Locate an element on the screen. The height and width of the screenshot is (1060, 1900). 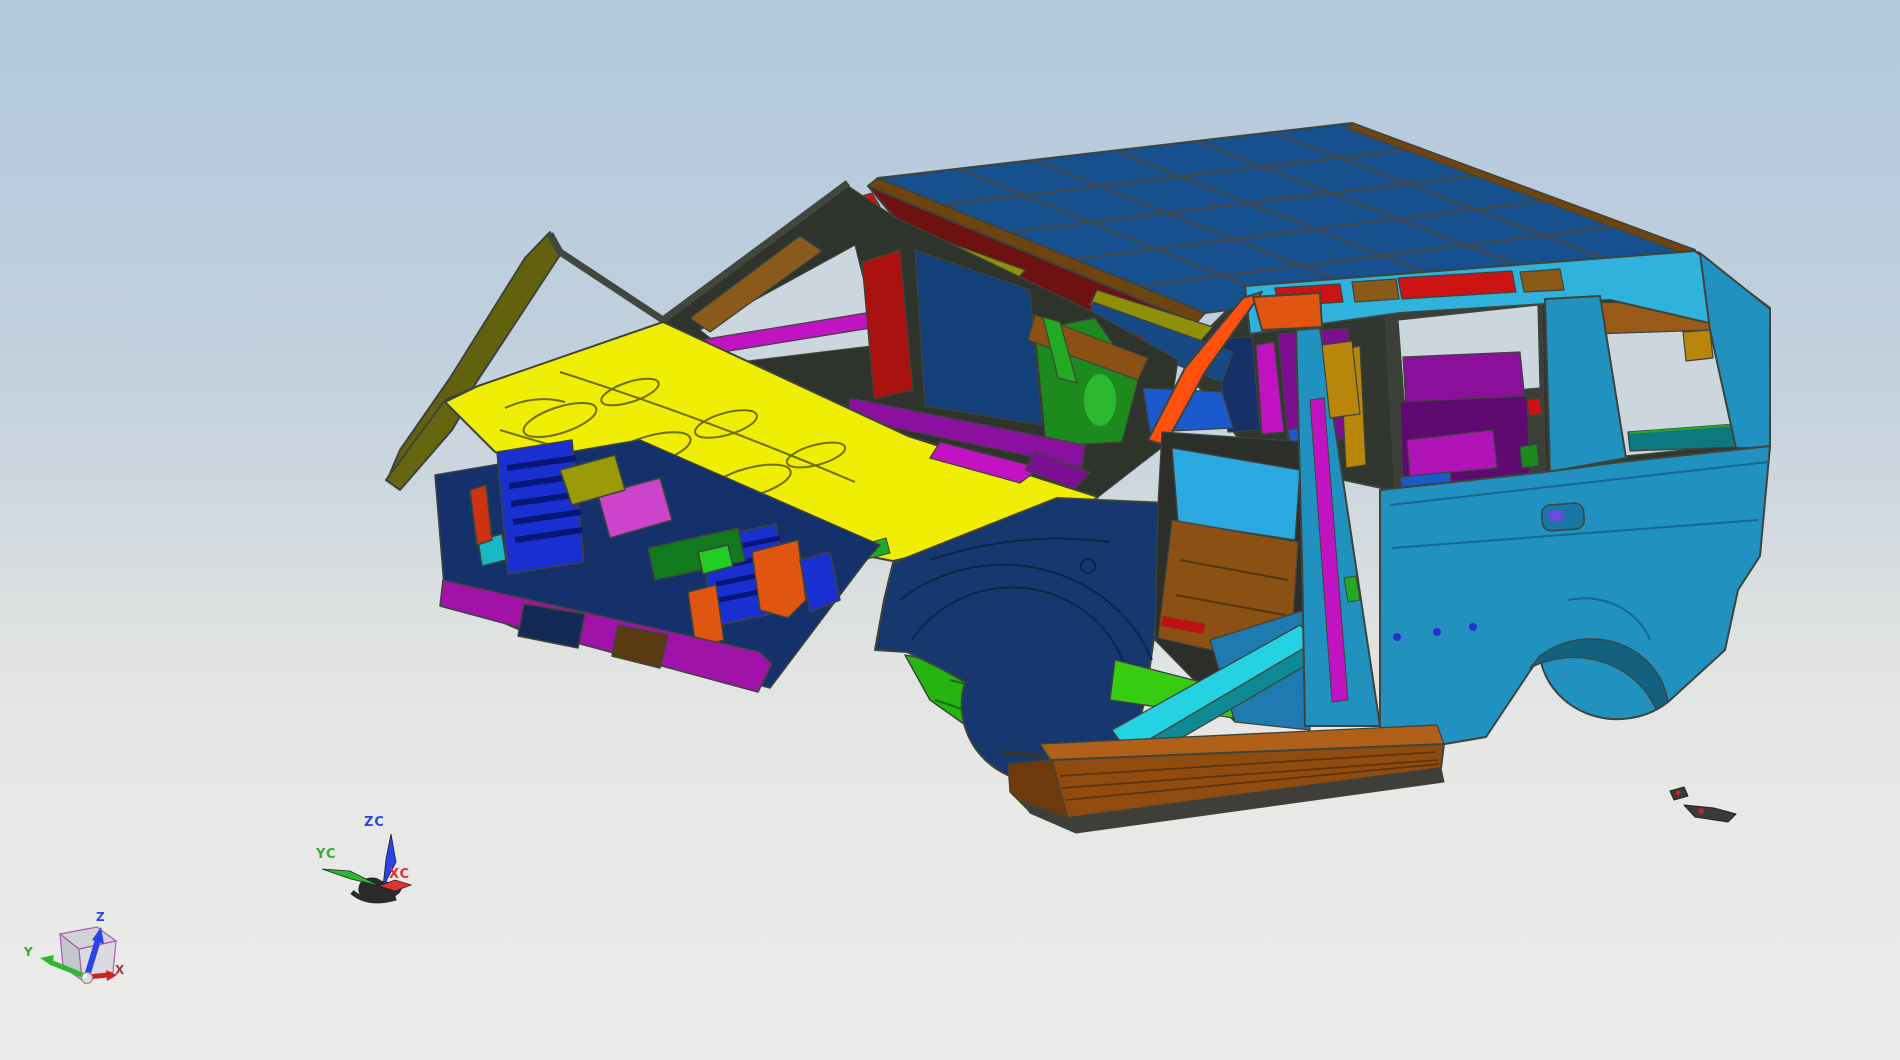
wcs-xc-label: XC is located at coordinates (400, 874).